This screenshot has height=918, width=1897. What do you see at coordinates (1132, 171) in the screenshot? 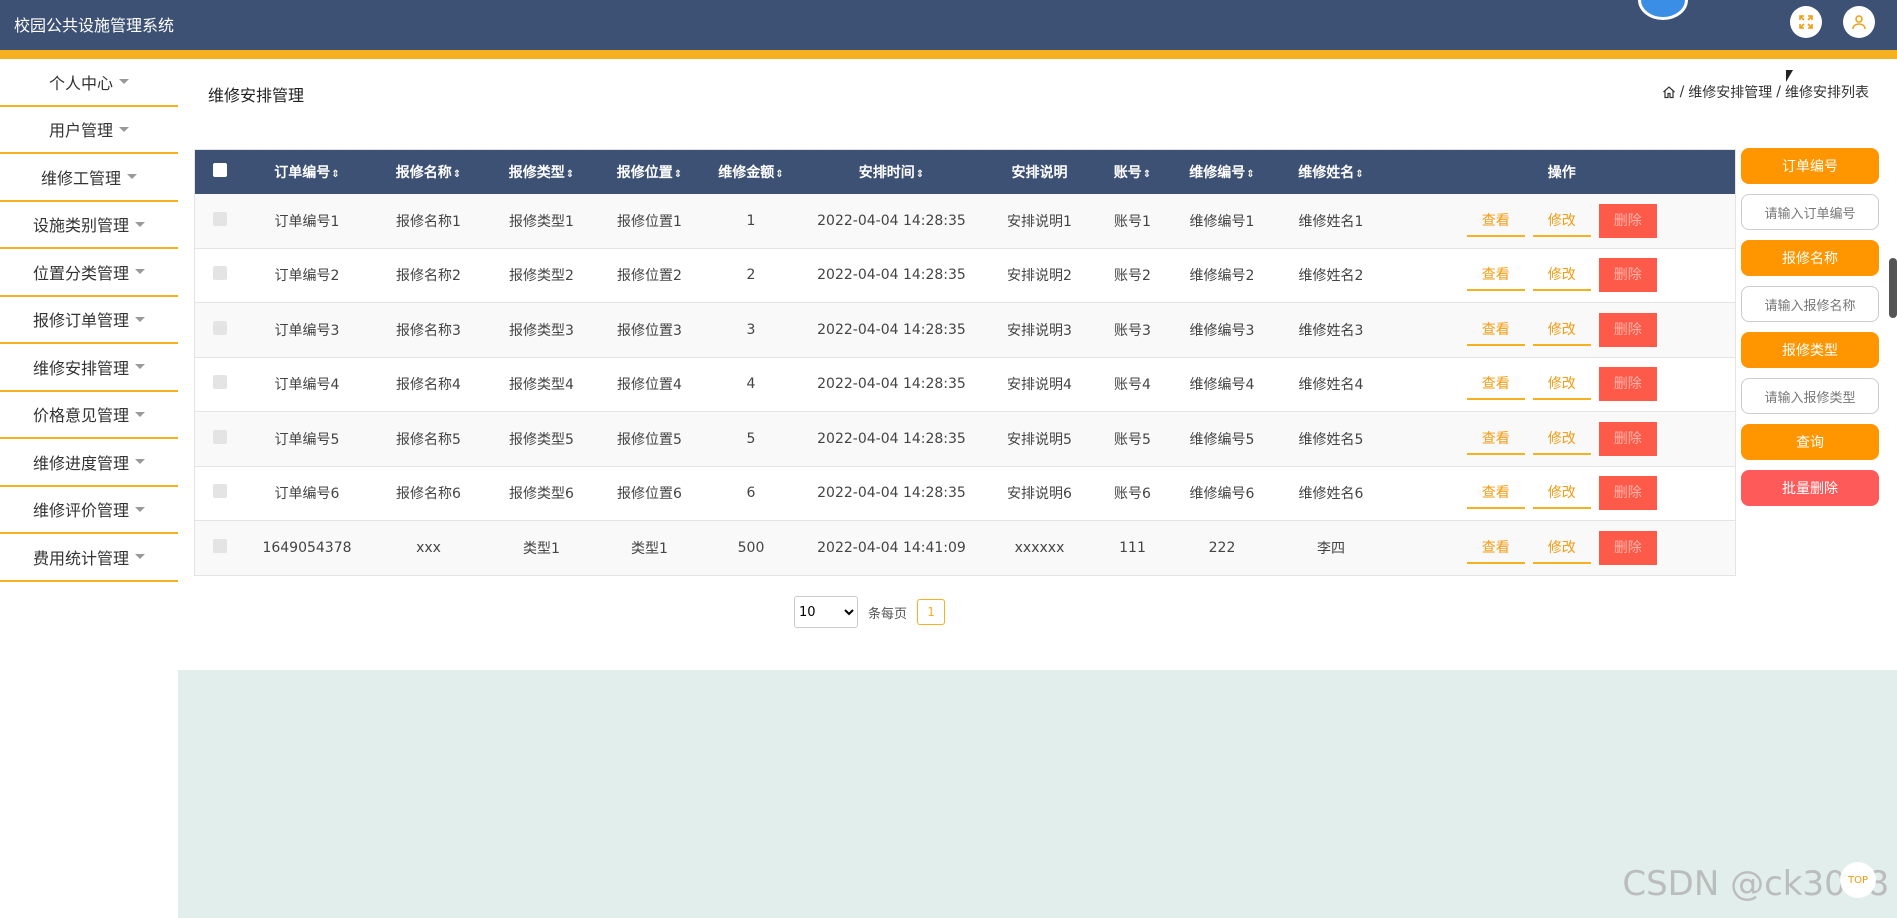
I see `column-header-account: 账号⇕` at bounding box center [1132, 171].